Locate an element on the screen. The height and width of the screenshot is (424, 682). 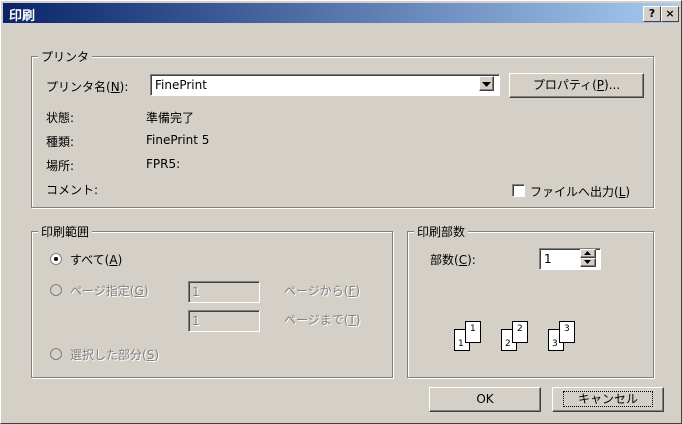
arrow-up-icon is located at coordinates (587, 253).